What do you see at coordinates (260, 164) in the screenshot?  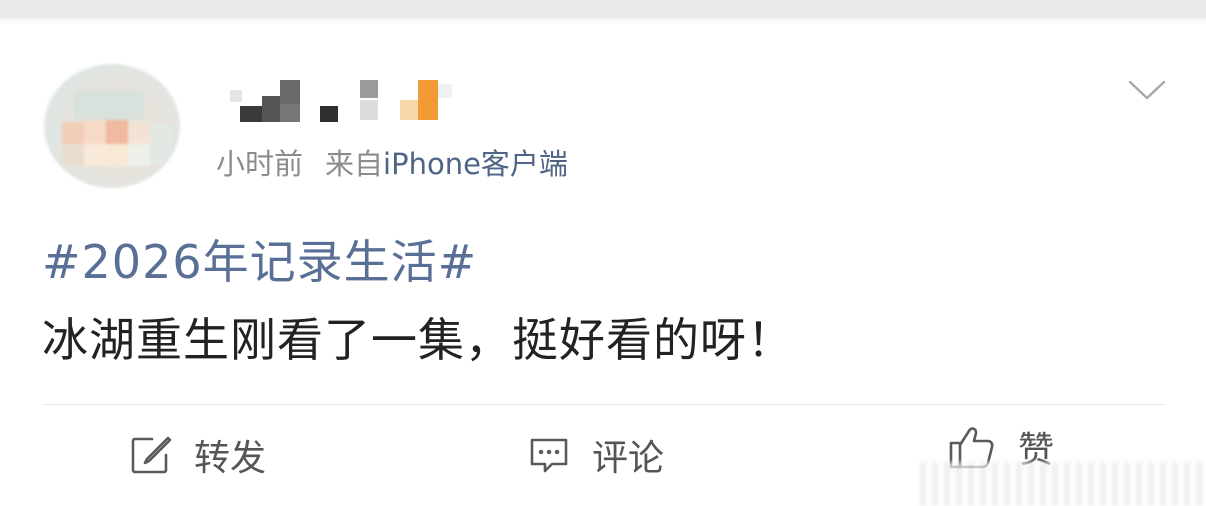 I see `post-time: 小时前` at bounding box center [260, 164].